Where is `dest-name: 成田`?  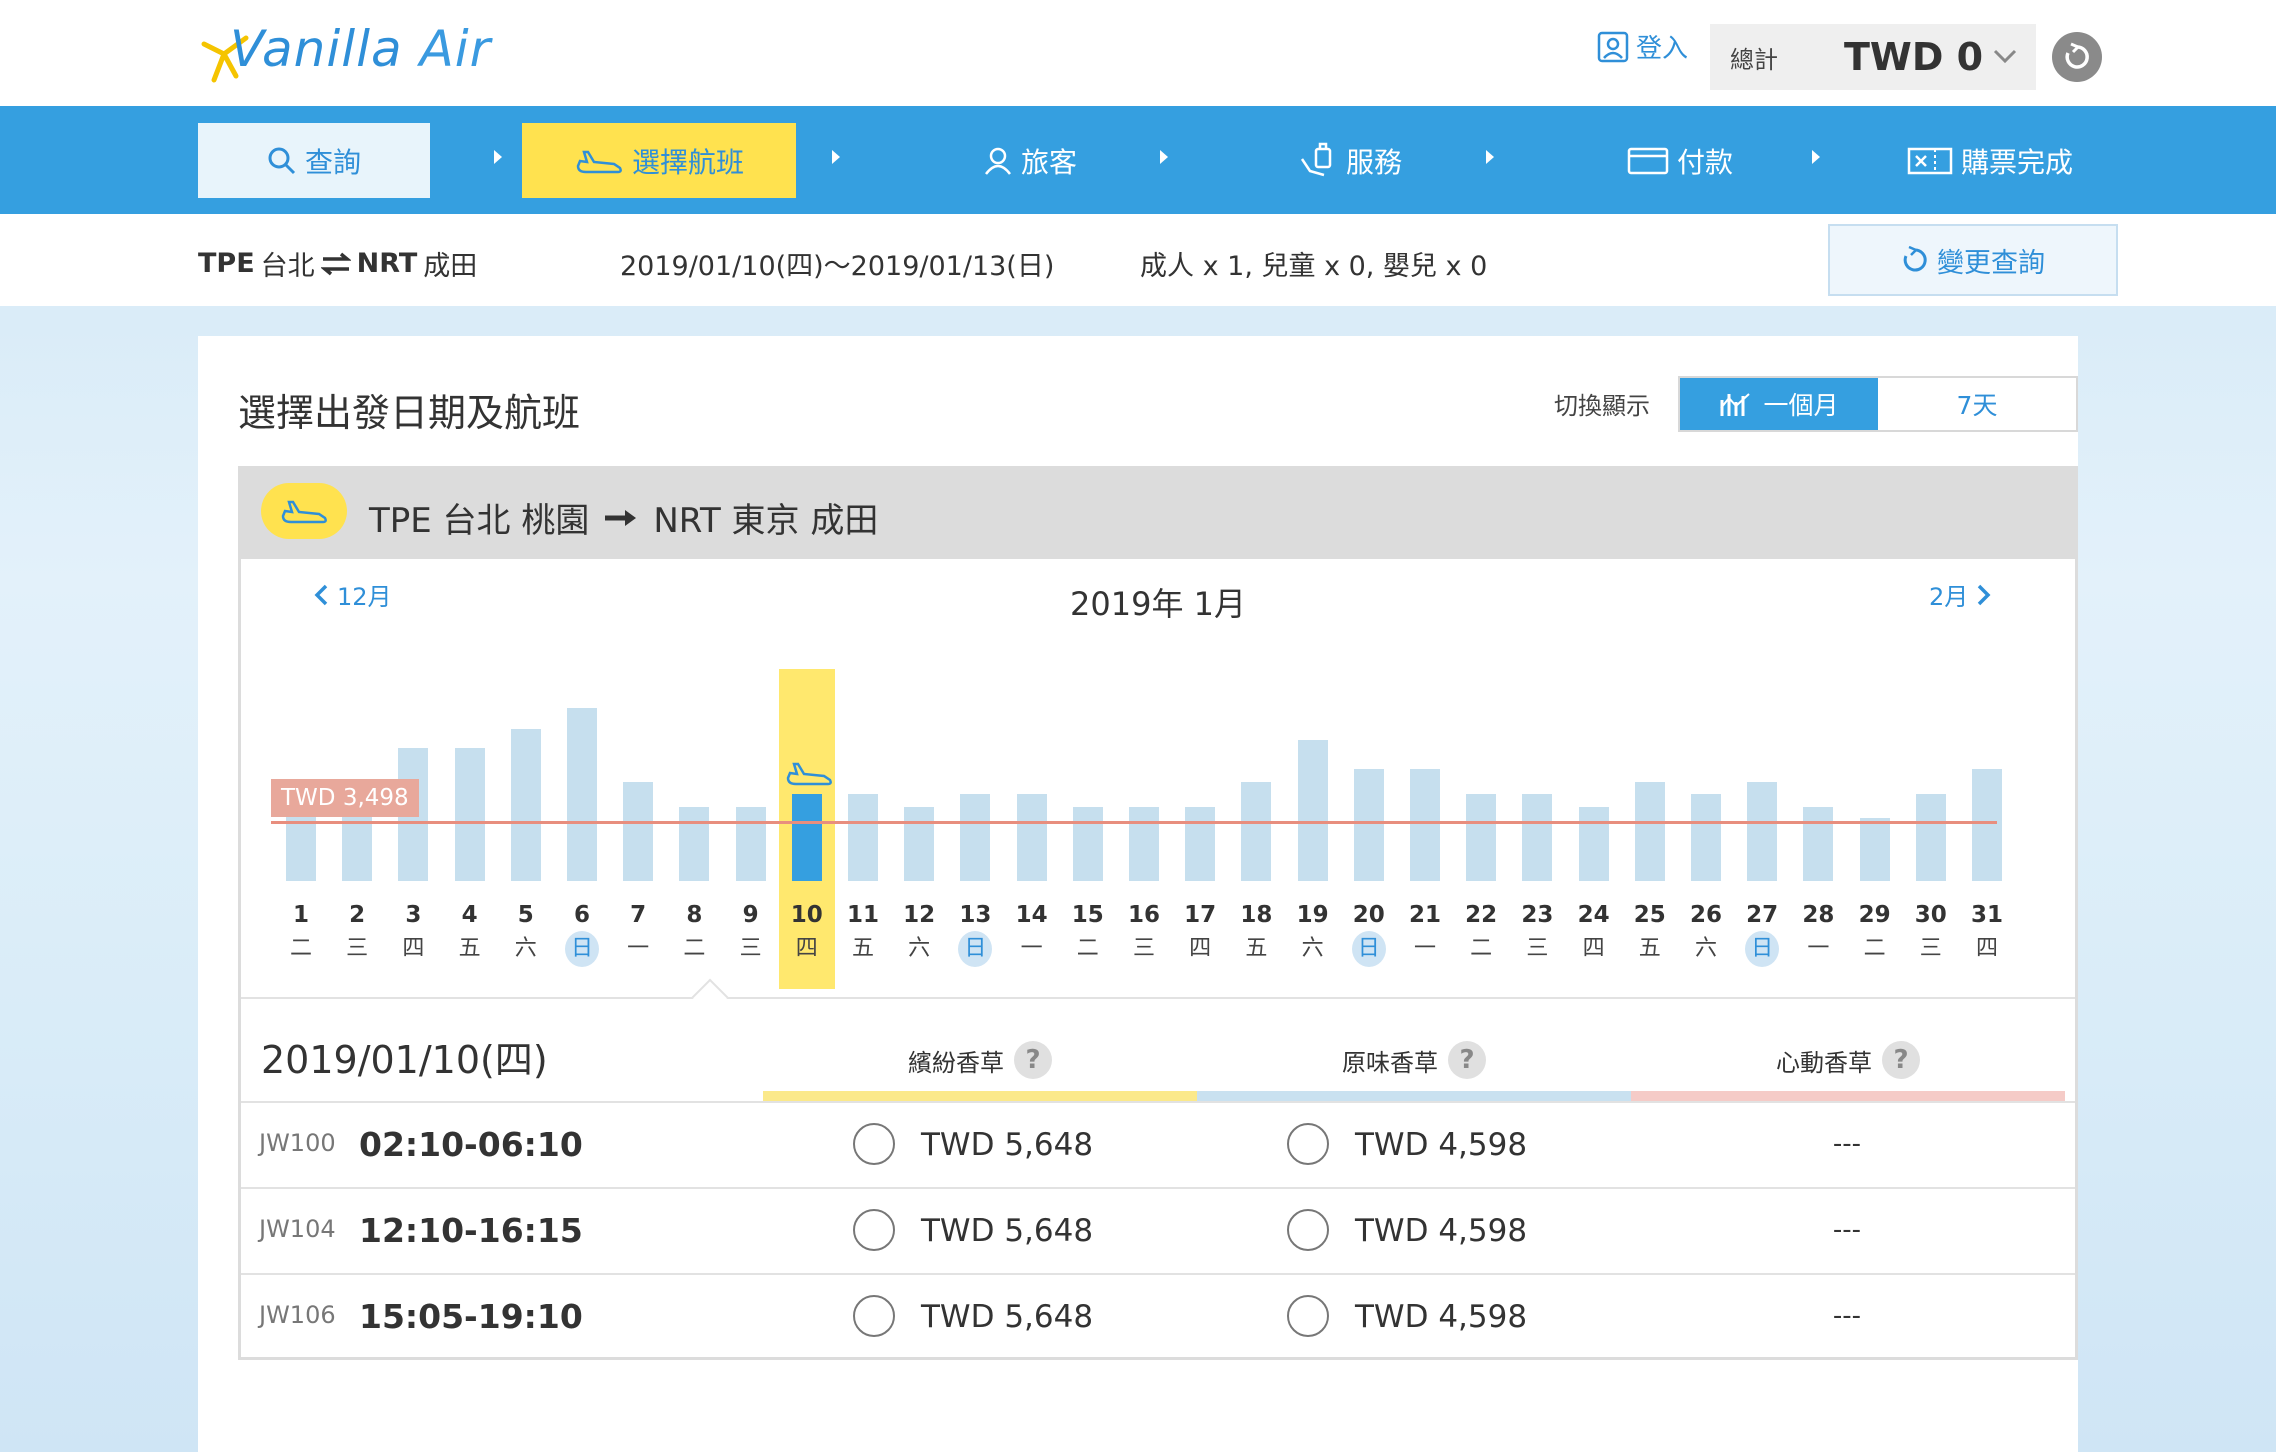
dest-name: 成田 is located at coordinates (450, 266).